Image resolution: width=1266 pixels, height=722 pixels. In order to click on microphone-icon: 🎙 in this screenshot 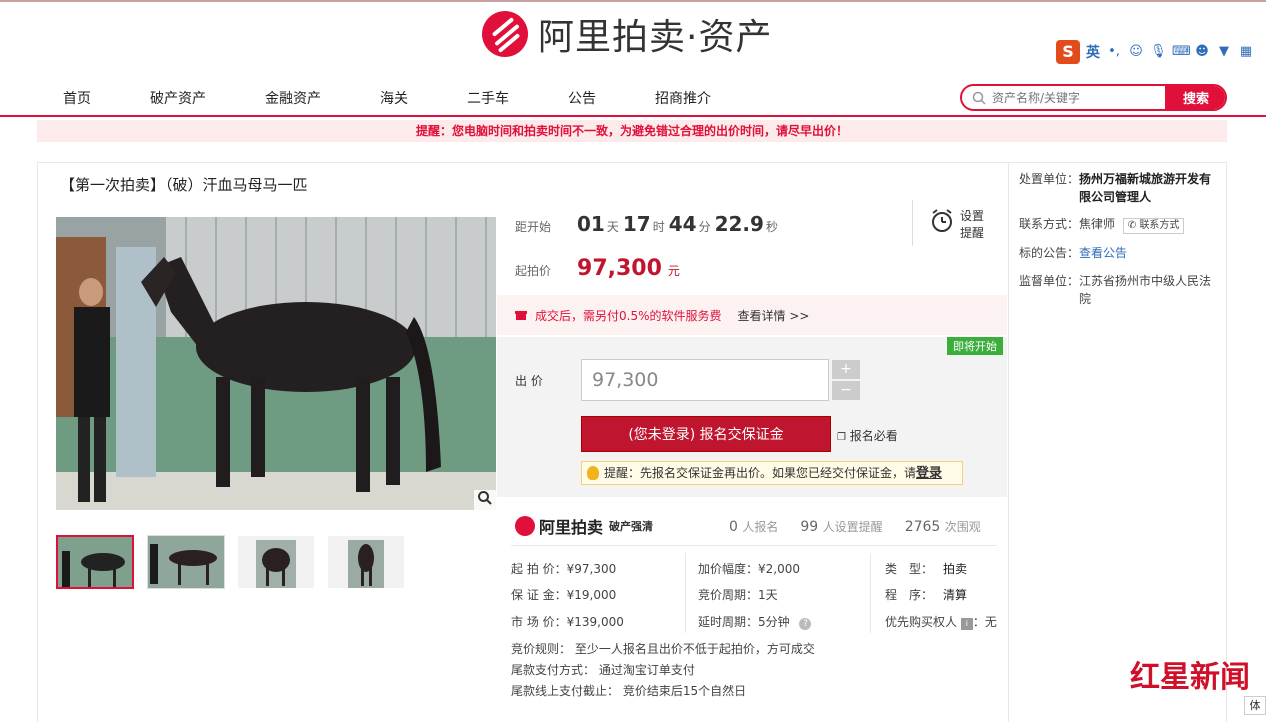, I will do `click(1158, 52)`.